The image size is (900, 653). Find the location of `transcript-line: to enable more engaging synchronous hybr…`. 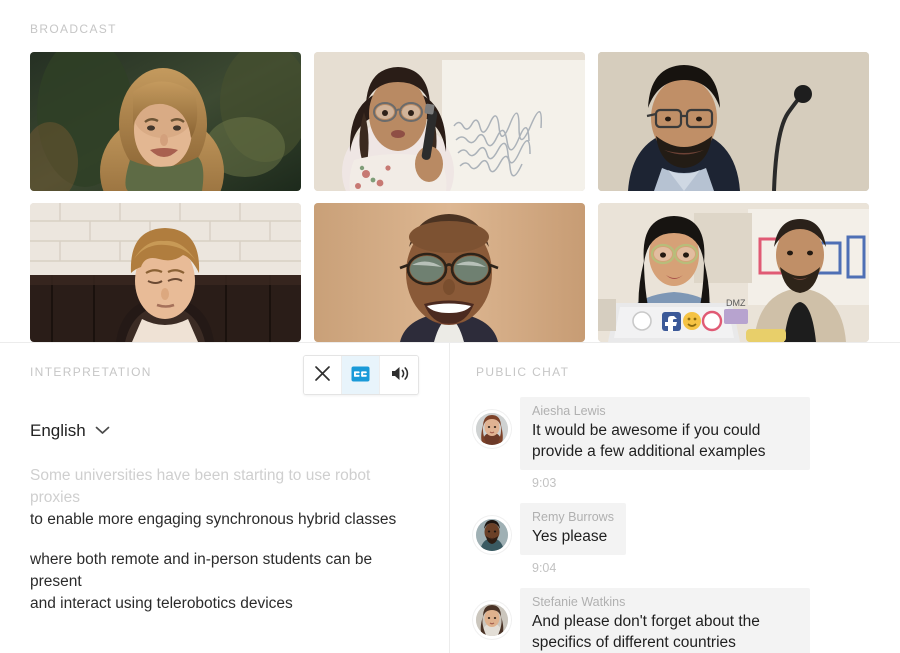

transcript-line: to enable more engaging synchronous hybr… is located at coordinates (213, 519).